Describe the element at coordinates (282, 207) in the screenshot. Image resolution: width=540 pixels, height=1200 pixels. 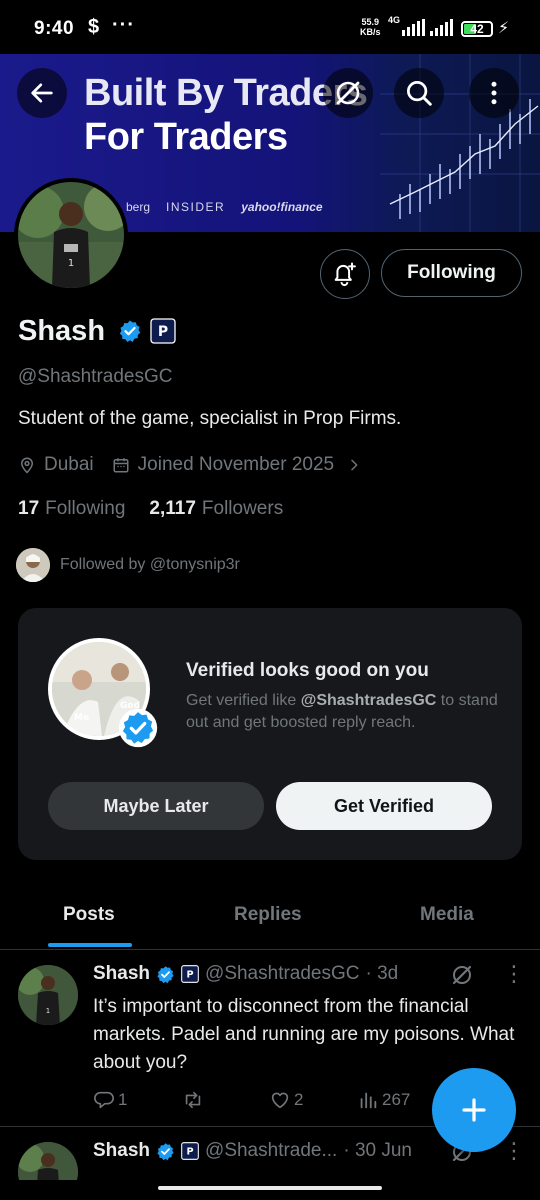
I see `yahoo-finance-logo: yahoo!finance` at that location.